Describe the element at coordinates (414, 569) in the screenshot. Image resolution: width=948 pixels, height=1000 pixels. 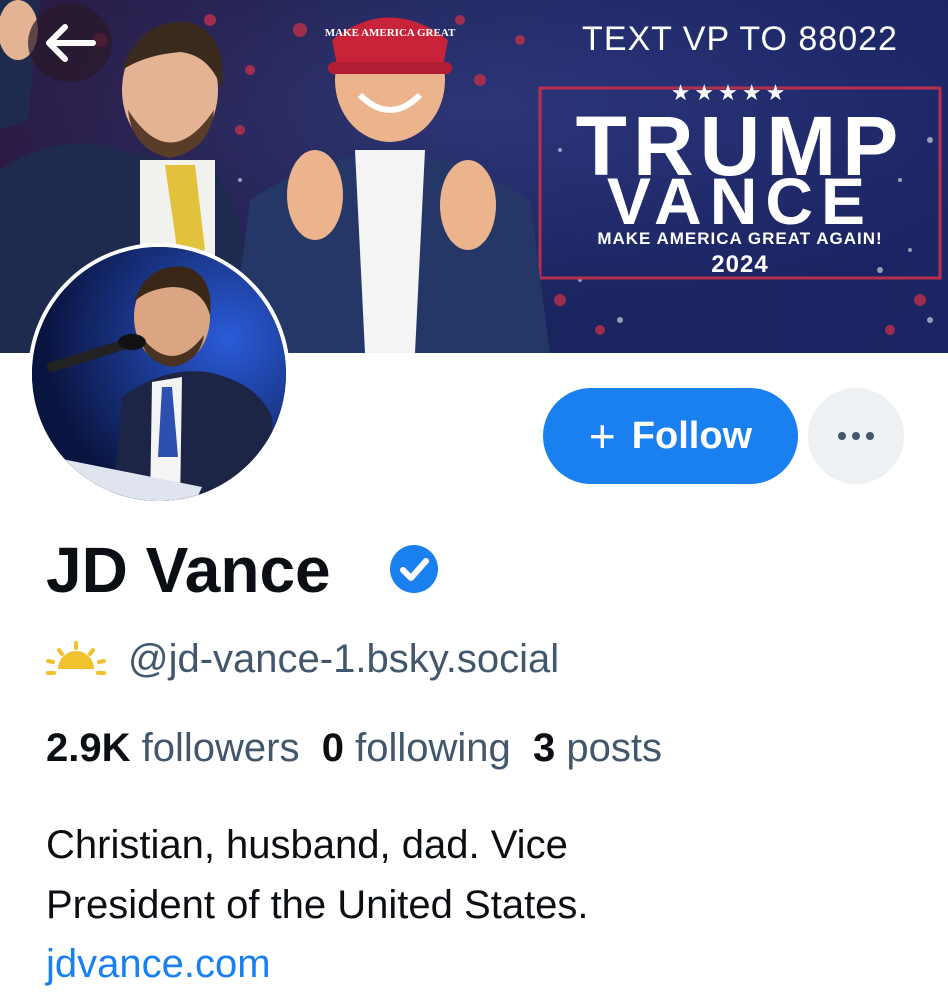
I see `verified-badge-icon` at that location.